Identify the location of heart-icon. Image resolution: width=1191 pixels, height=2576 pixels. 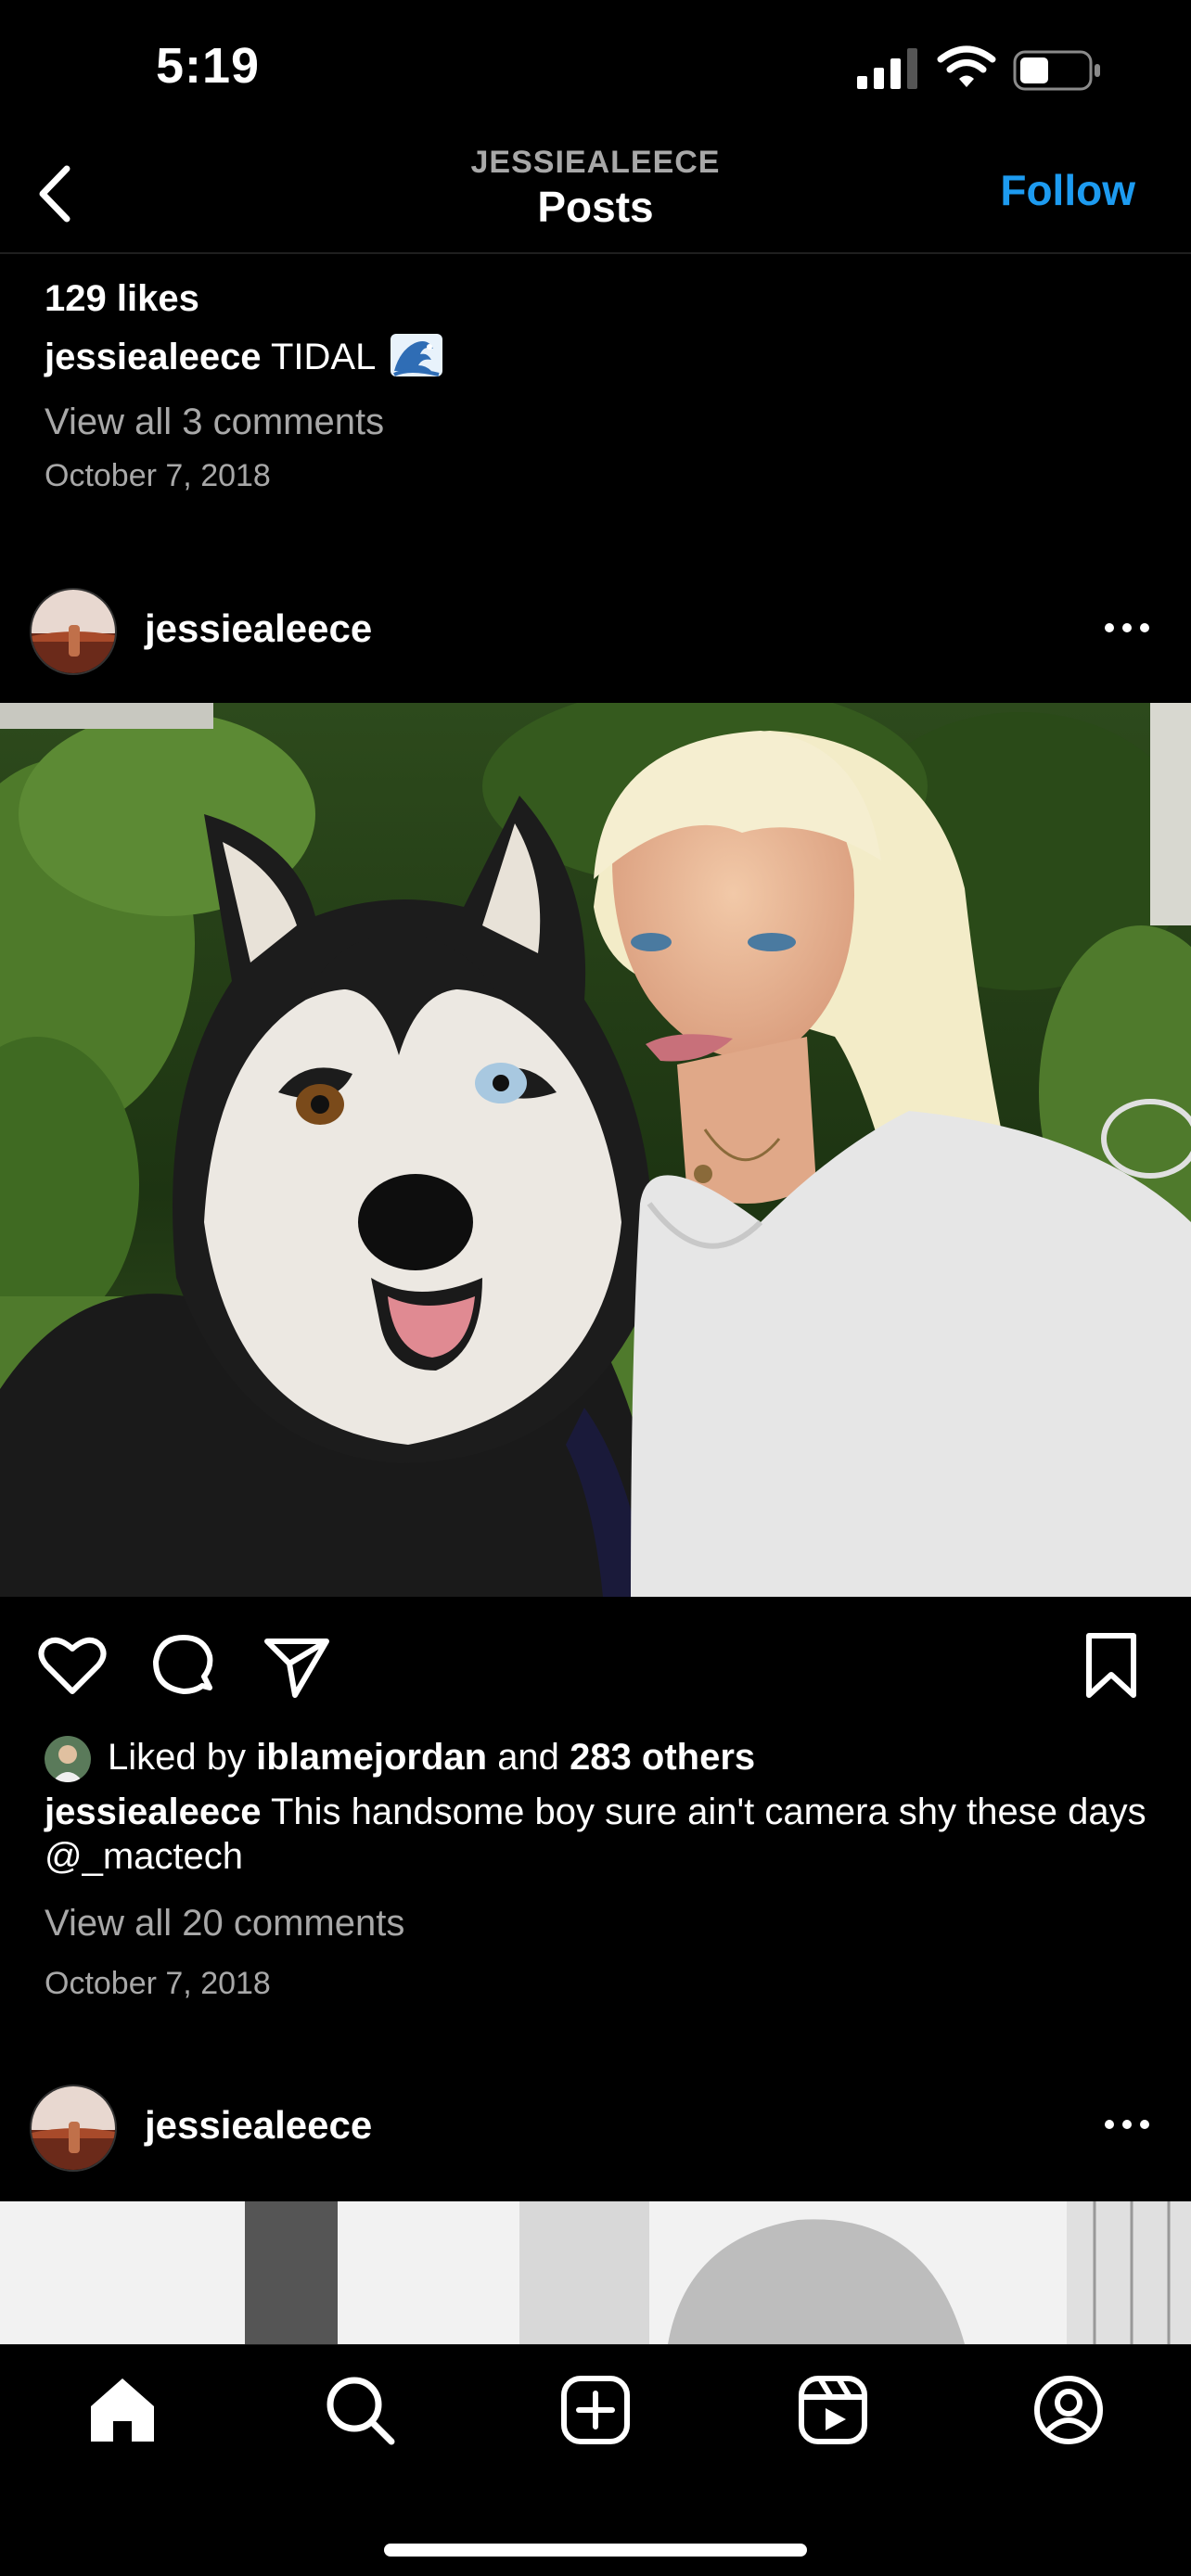
(72, 1666).